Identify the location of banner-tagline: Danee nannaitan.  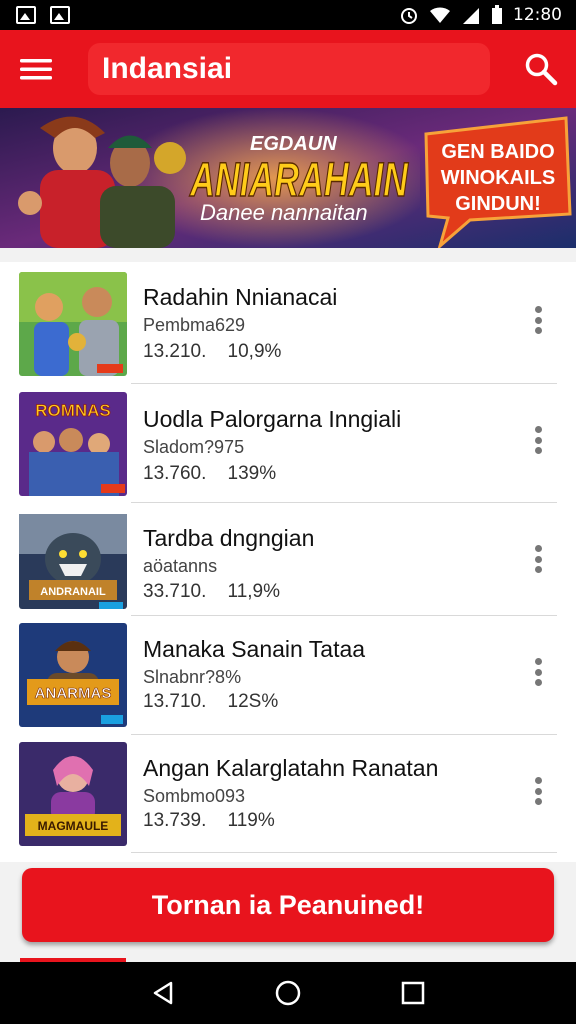
(284, 212).